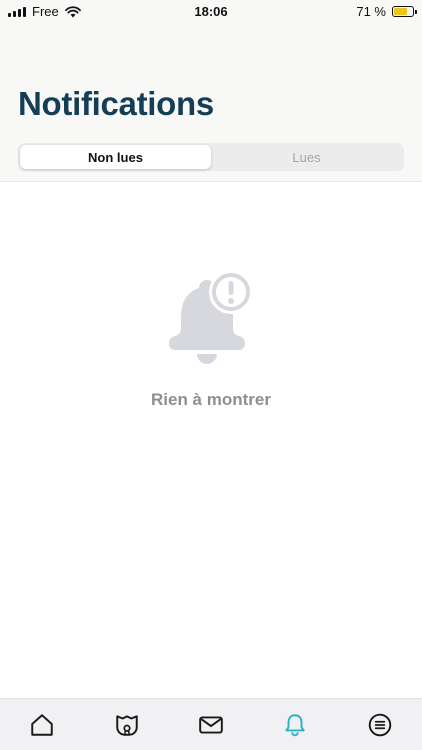  I want to click on read-filter-segmented-control: Non lues Lues, so click(211, 157).